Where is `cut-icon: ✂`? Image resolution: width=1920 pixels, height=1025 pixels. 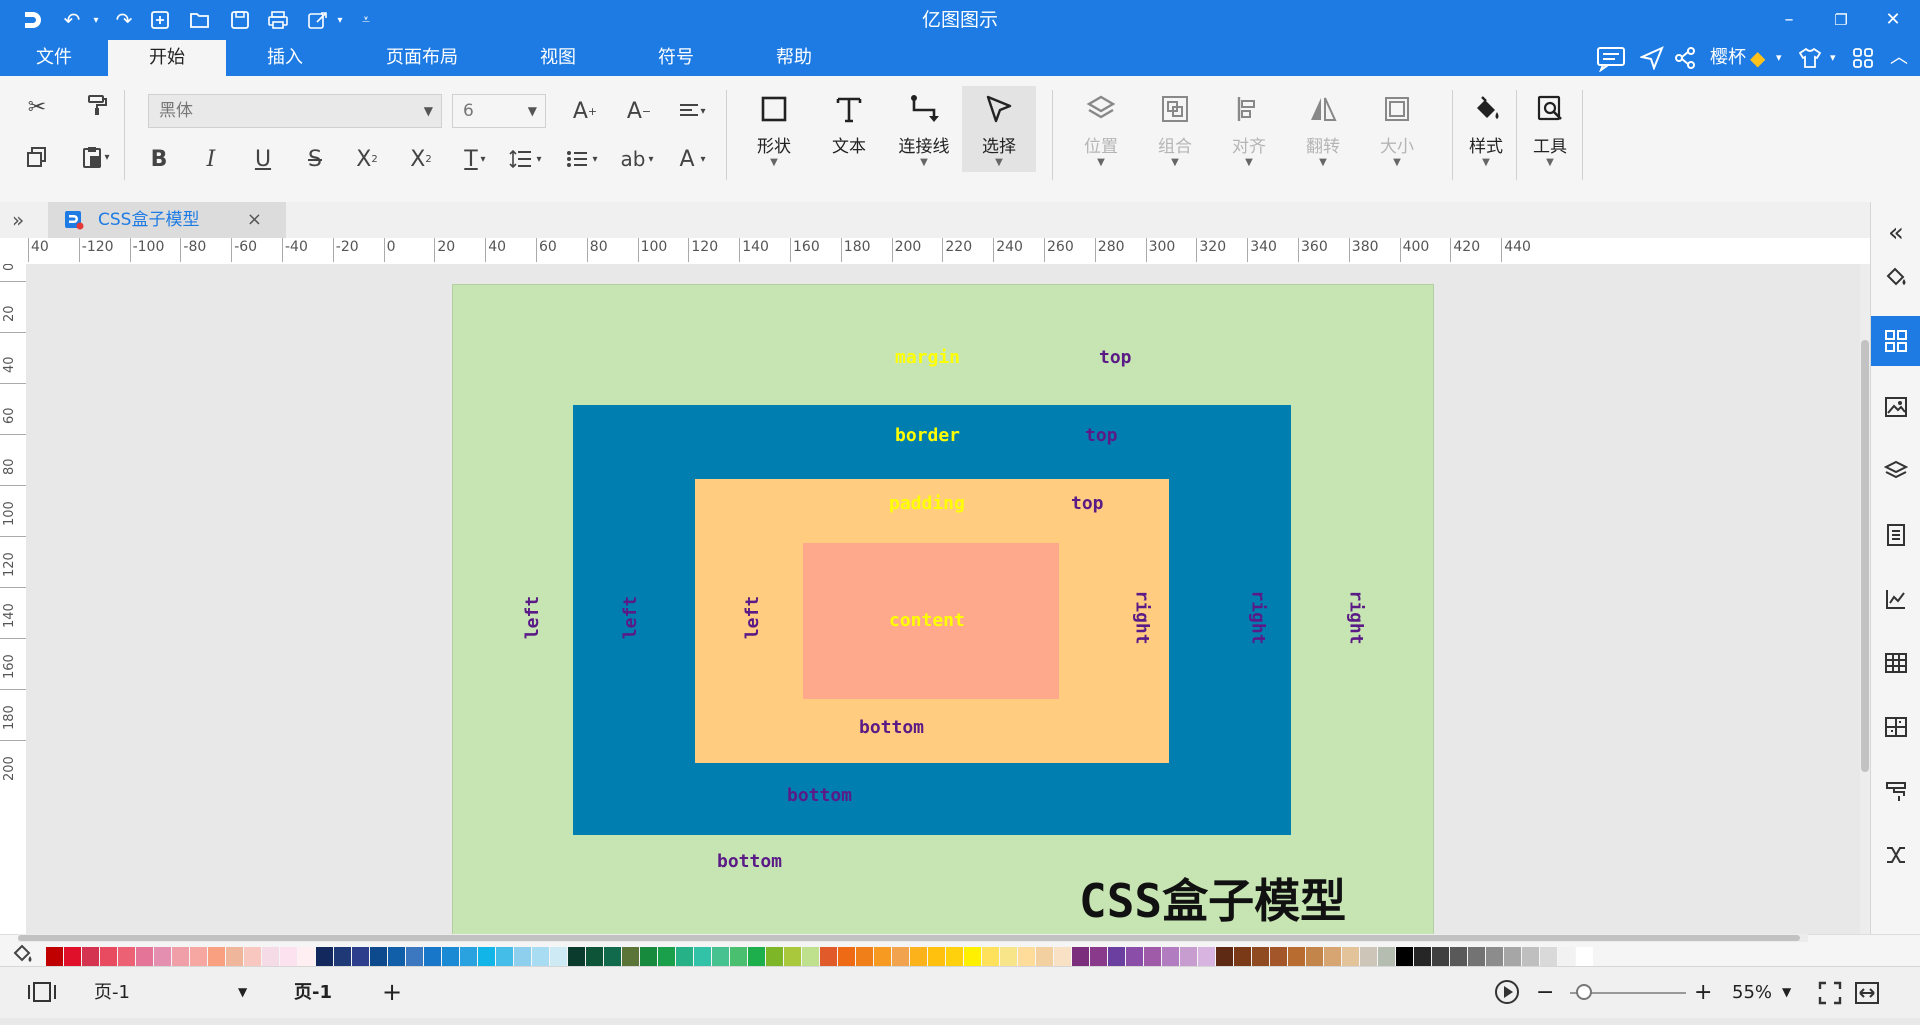 cut-icon: ✂ is located at coordinates (37, 107).